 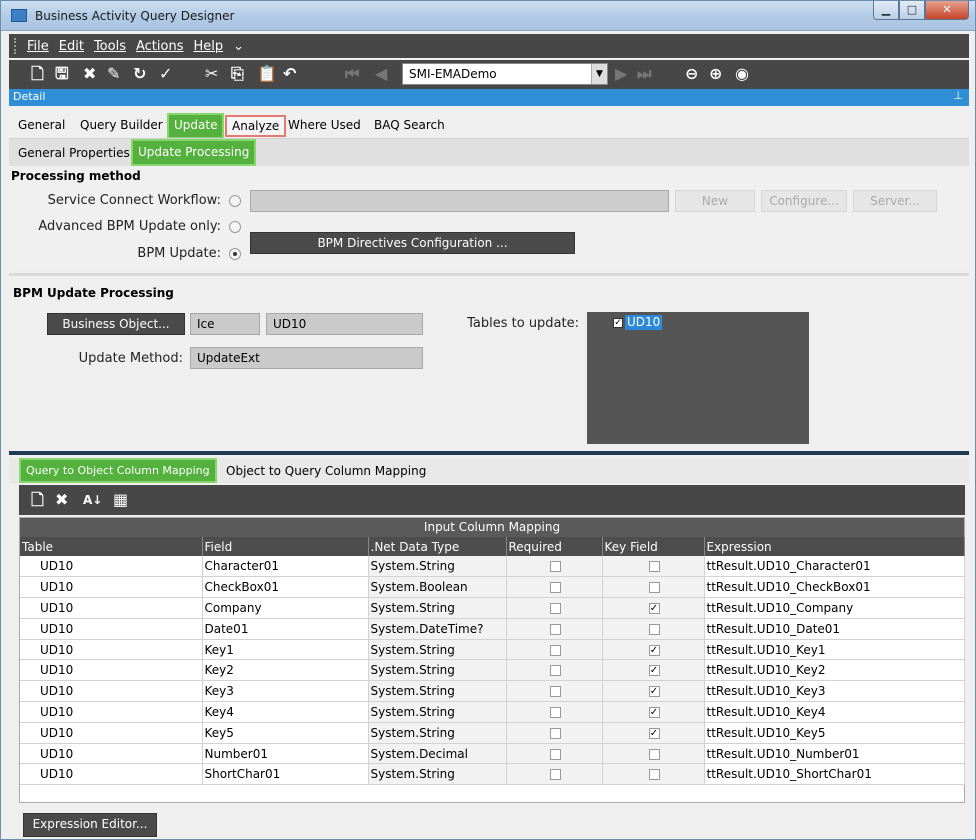 I want to click on menu-edit: Edit, so click(x=71, y=46).